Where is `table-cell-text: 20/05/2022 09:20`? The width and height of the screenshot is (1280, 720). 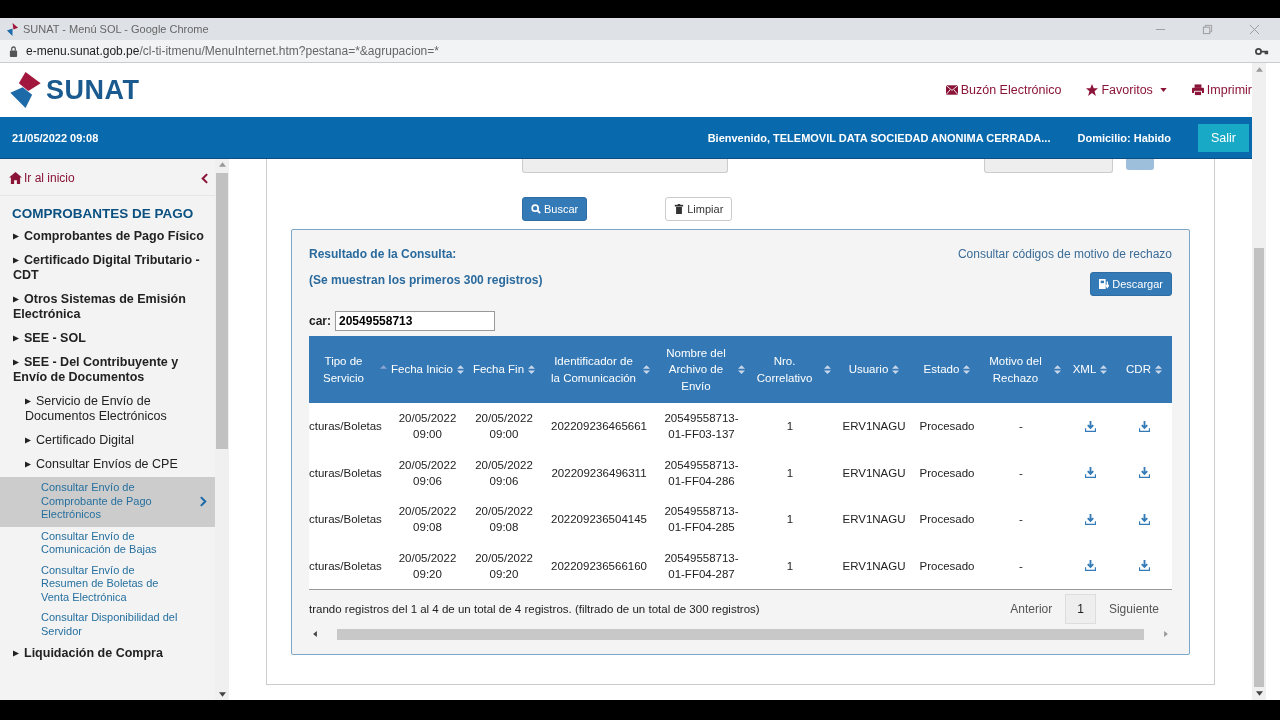
table-cell-text: 20/05/2022 09:20 is located at coordinates (504, 566).